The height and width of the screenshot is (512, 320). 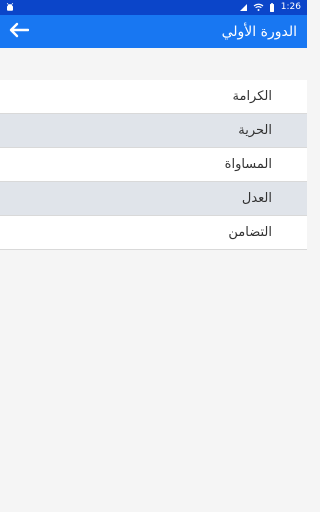 I want to click on app-bar: الدورة الأولي, so click(x=153, y=31).